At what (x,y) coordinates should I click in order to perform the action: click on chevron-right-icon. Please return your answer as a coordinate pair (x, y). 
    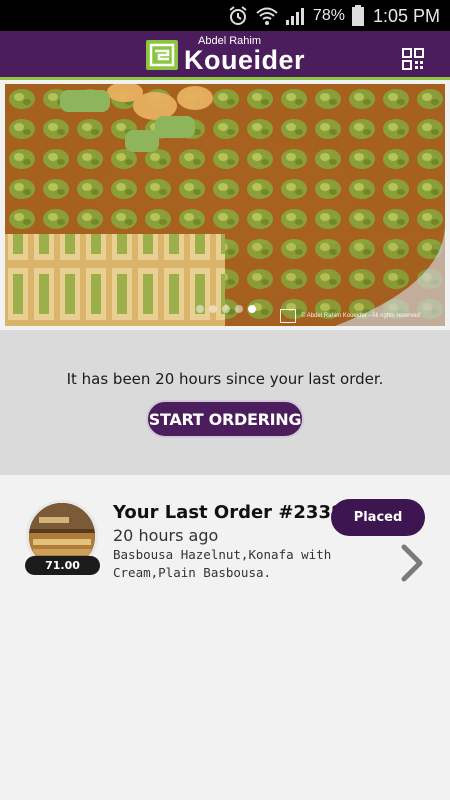
    Looking at the image, I should click on (412, 563).